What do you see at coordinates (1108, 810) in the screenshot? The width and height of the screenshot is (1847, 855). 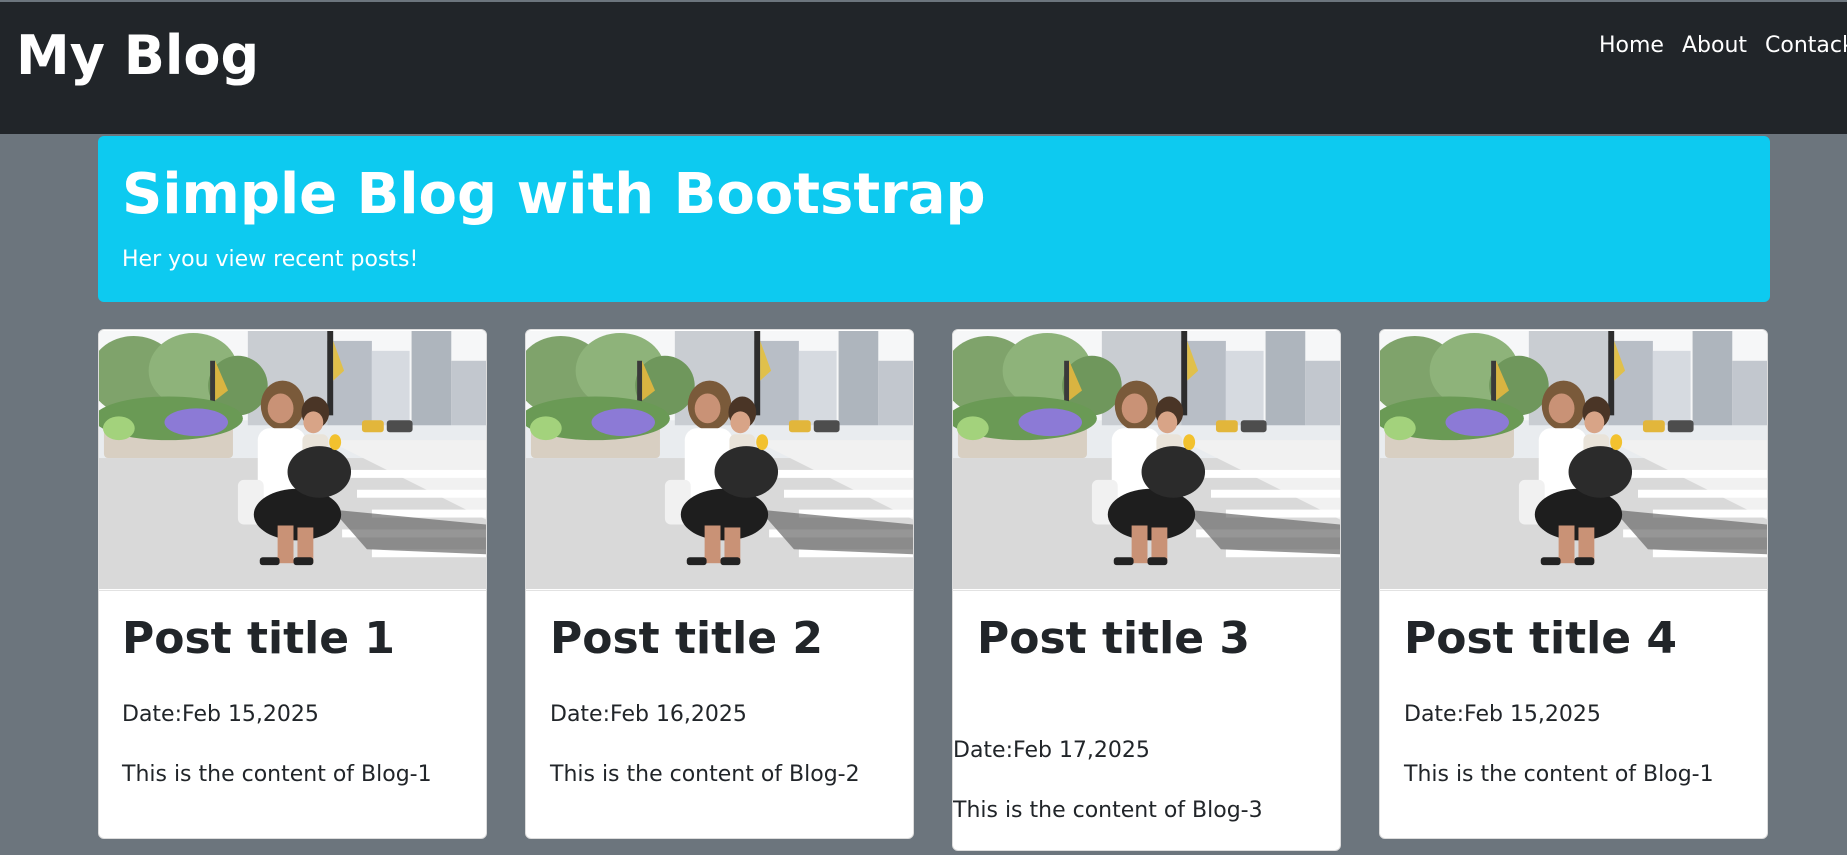 I see `post-content: This is the content of Blog-3` at bounding box center [1108, 810].